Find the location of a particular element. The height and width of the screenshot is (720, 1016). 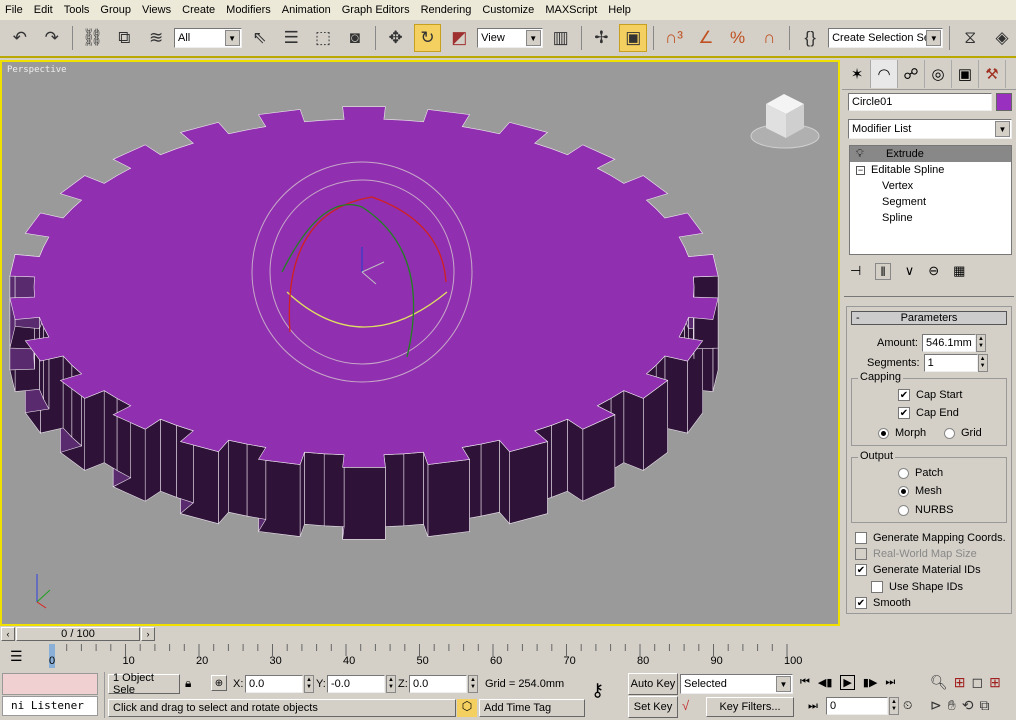

modify-tab-icon: ◠ is located at coordinates (884, 74).